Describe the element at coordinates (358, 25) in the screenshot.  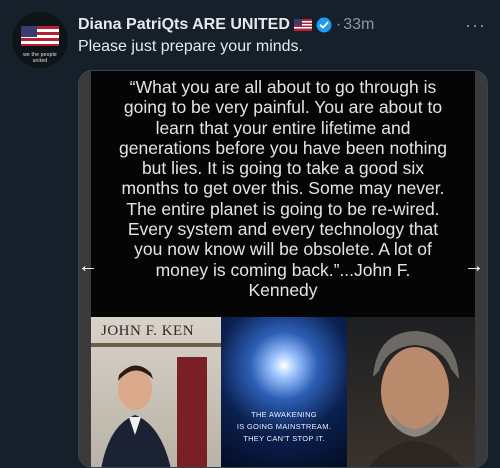
I see `timestamp: 33m` at that location.